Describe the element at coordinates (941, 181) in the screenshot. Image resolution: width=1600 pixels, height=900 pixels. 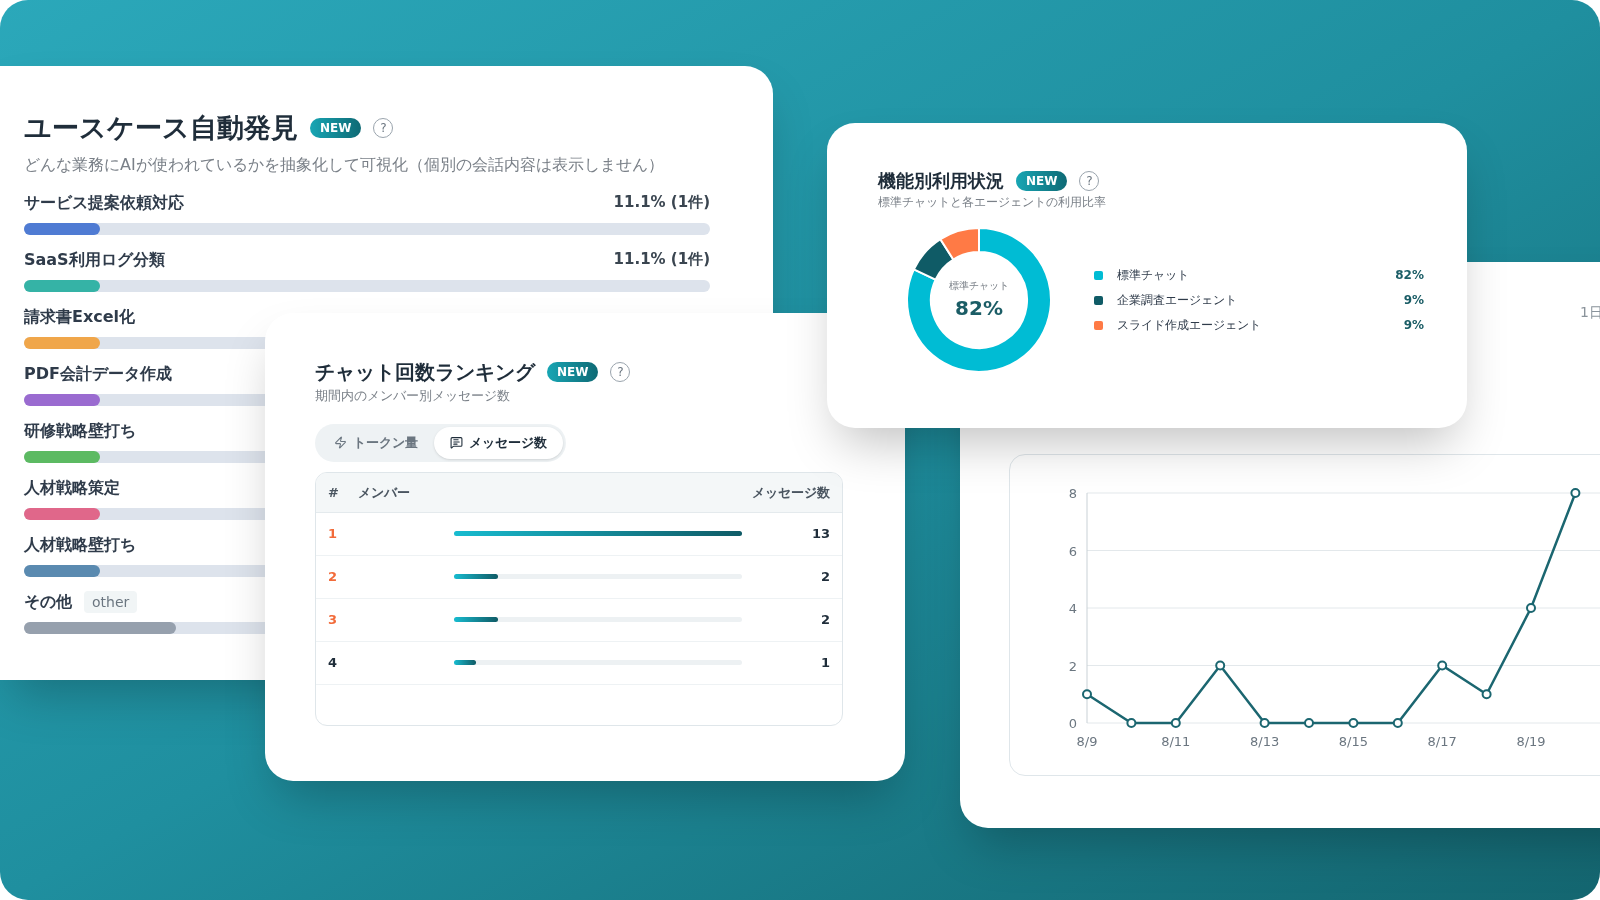
I see `card-title: 機能別利用状況` at that location.